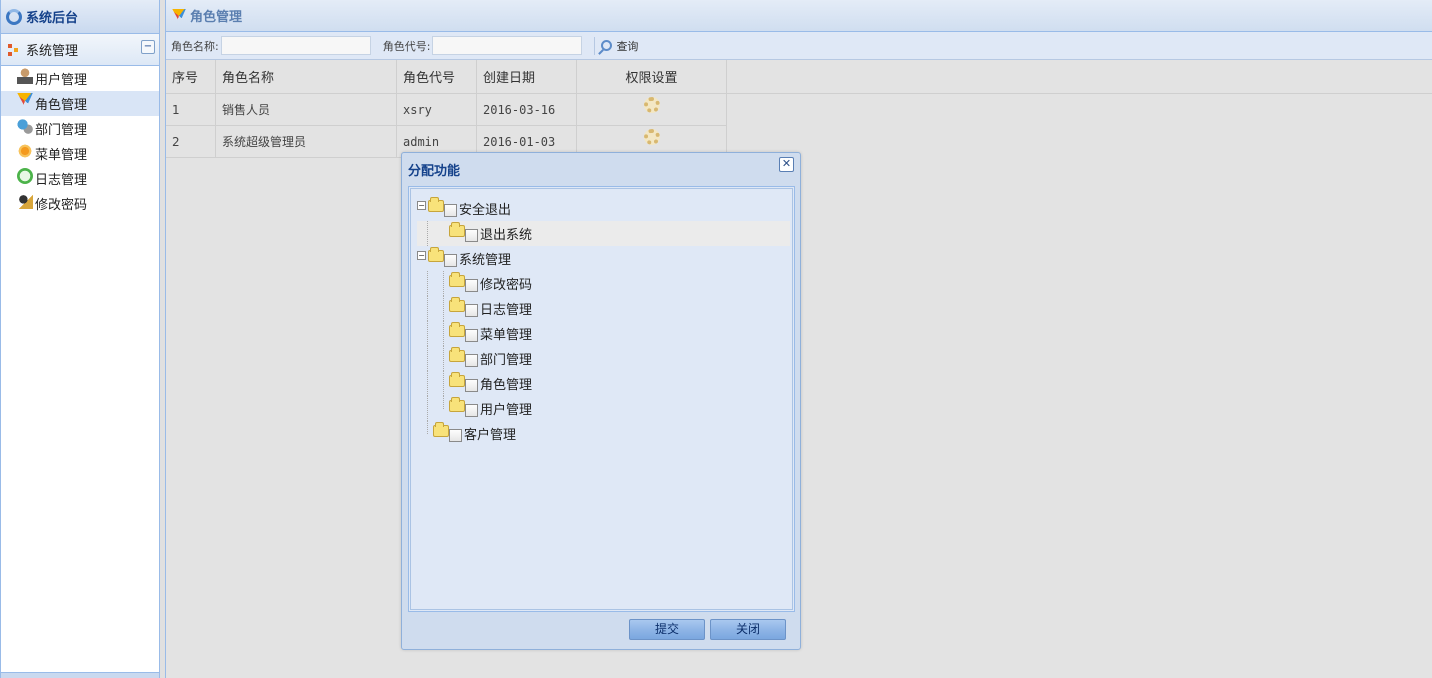 This screenshot has width=1432, height=678. I want to click on role-name-label: 角色名称:, so click(195, 46).